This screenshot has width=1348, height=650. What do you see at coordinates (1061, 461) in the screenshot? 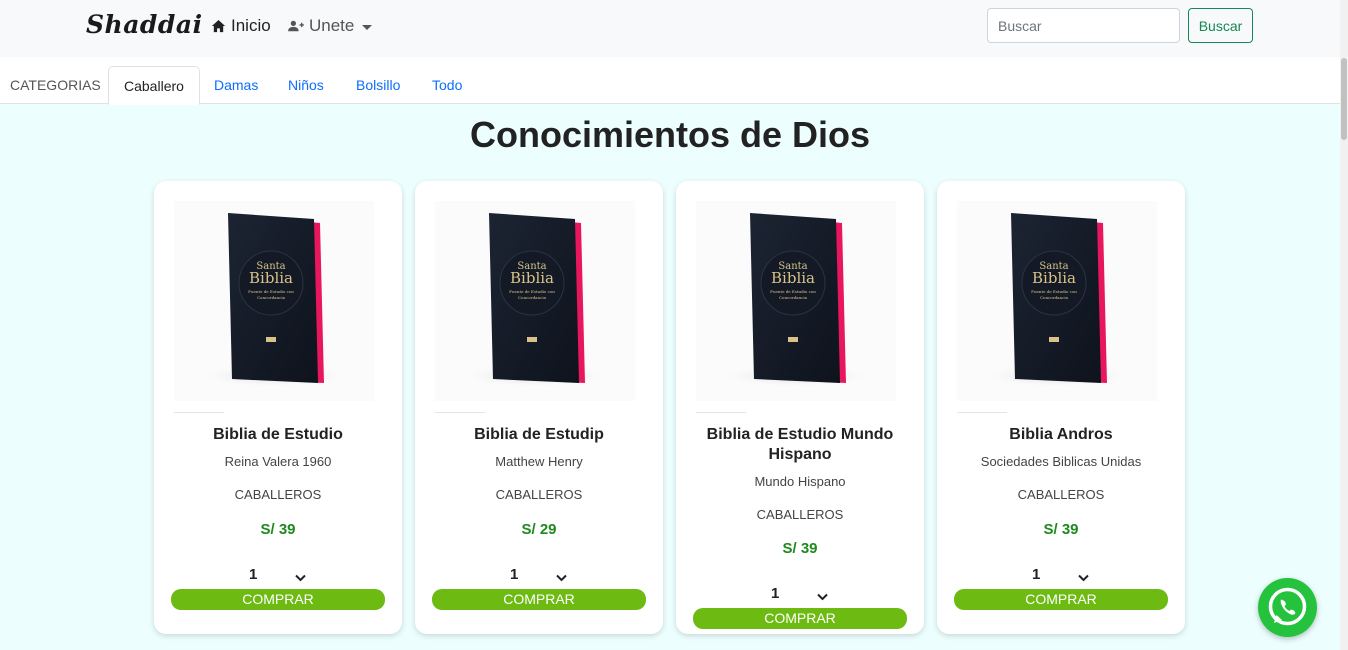
I see `product-author: Sociedades Biblicas Unidas` at bounding box center [1061, 461].